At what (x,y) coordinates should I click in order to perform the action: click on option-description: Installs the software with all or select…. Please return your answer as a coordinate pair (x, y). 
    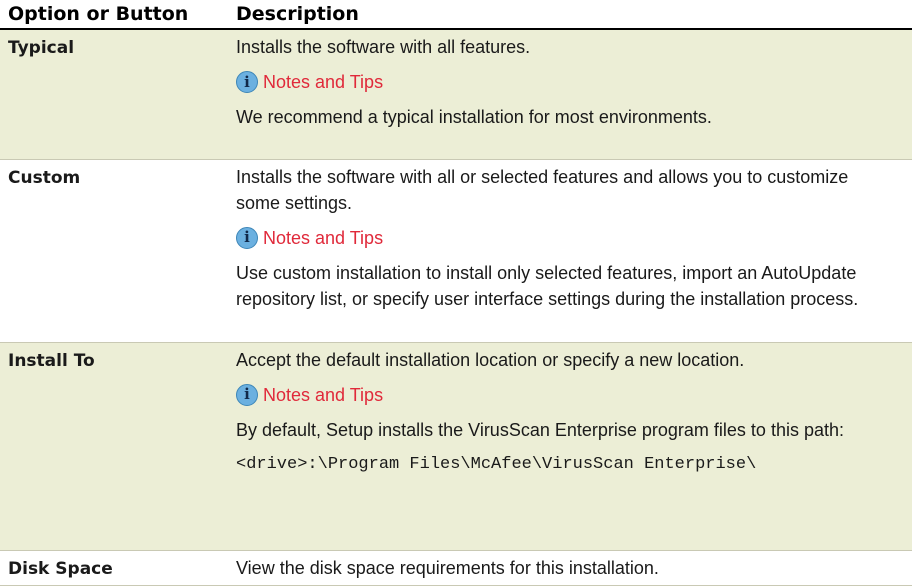
    Looking at the image, I should click on (542, 189).